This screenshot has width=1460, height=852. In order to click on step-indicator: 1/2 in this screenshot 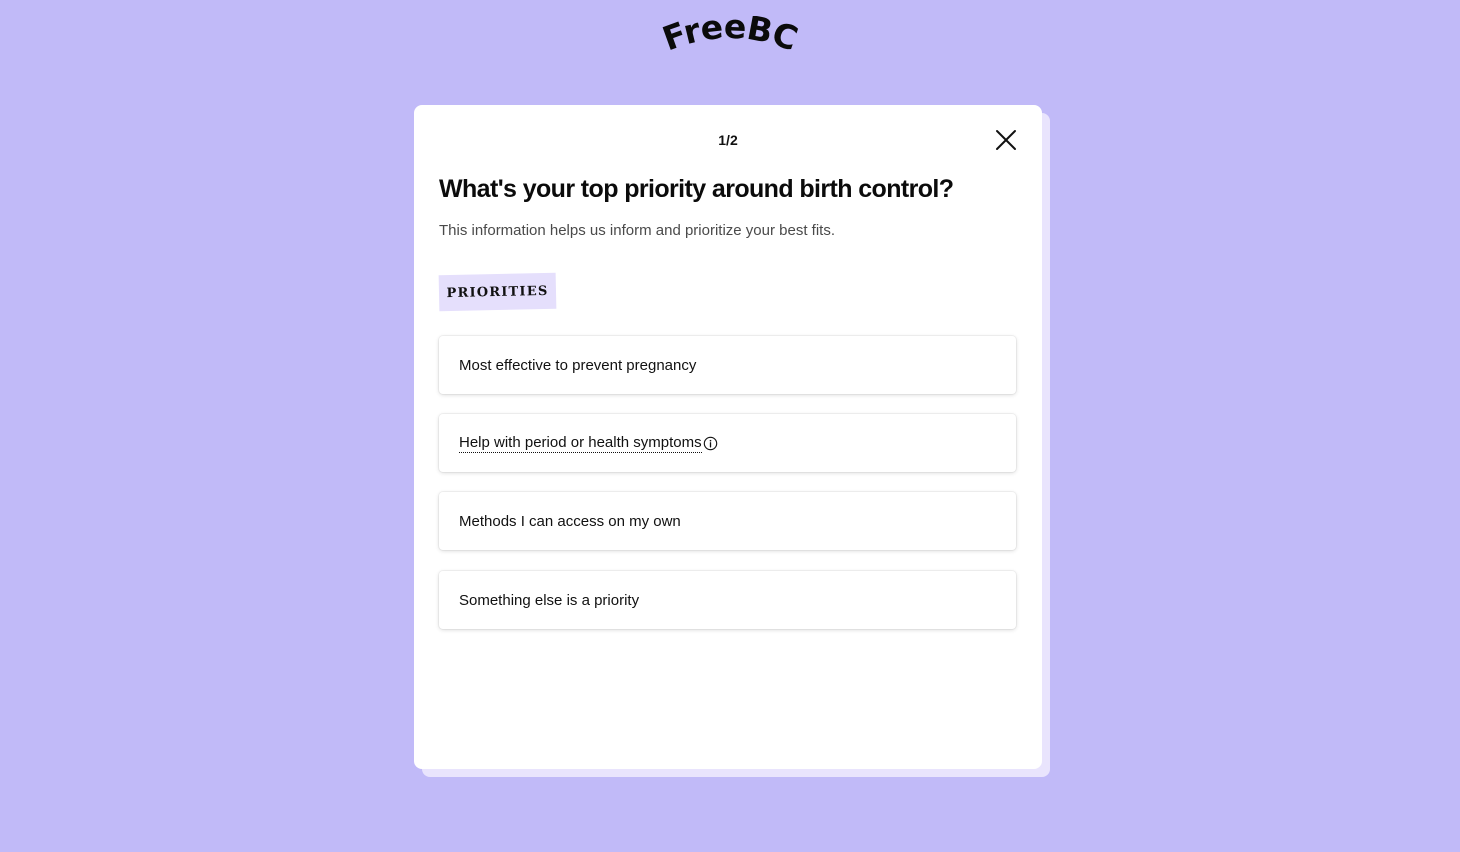, I will do `click(728, 140)`.